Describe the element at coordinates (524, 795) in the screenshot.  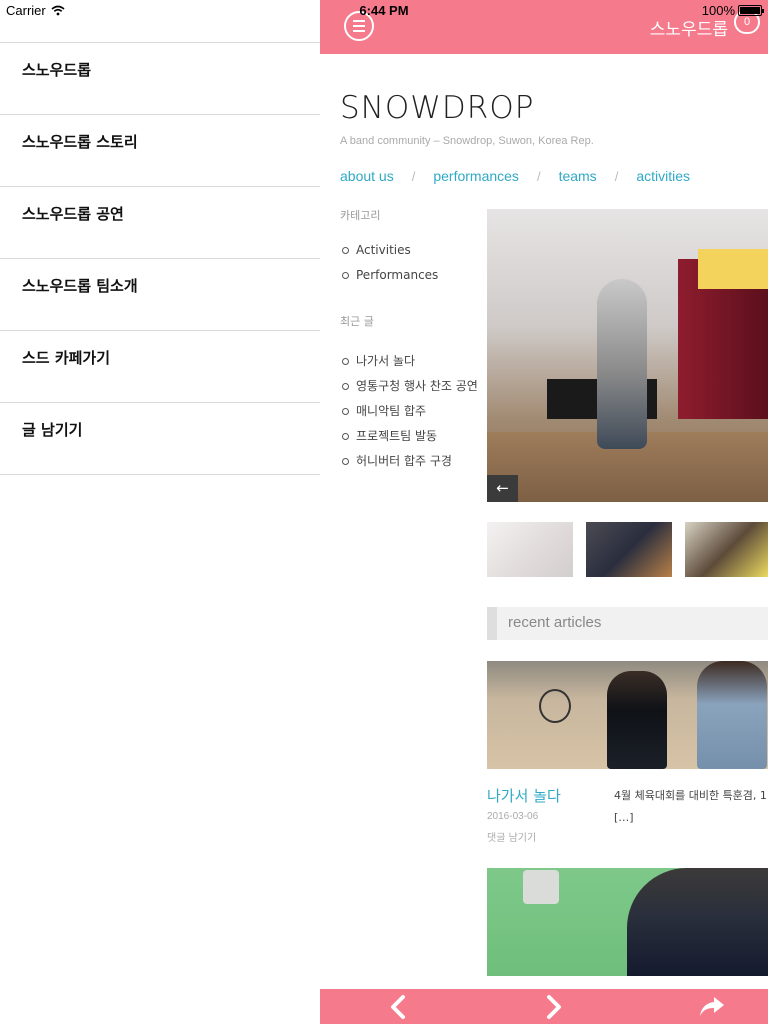
I see `article-title: 나가서 놀다` at that location.